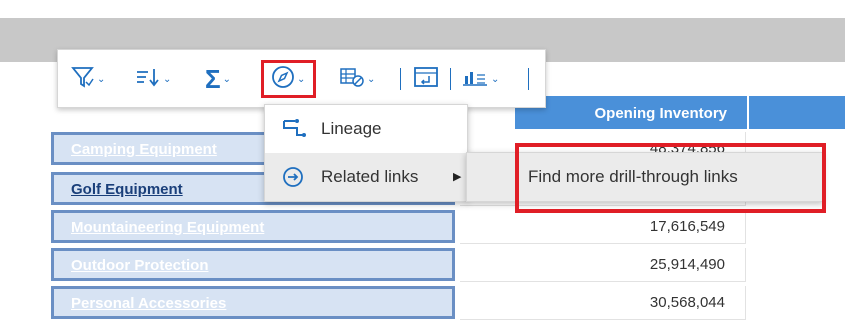 The height and width of the screenshot is (320, 845). What do you see at coordinates (352, 79) in the screenshot?
I see `suppress-icon` at bounding box center [352, 79].